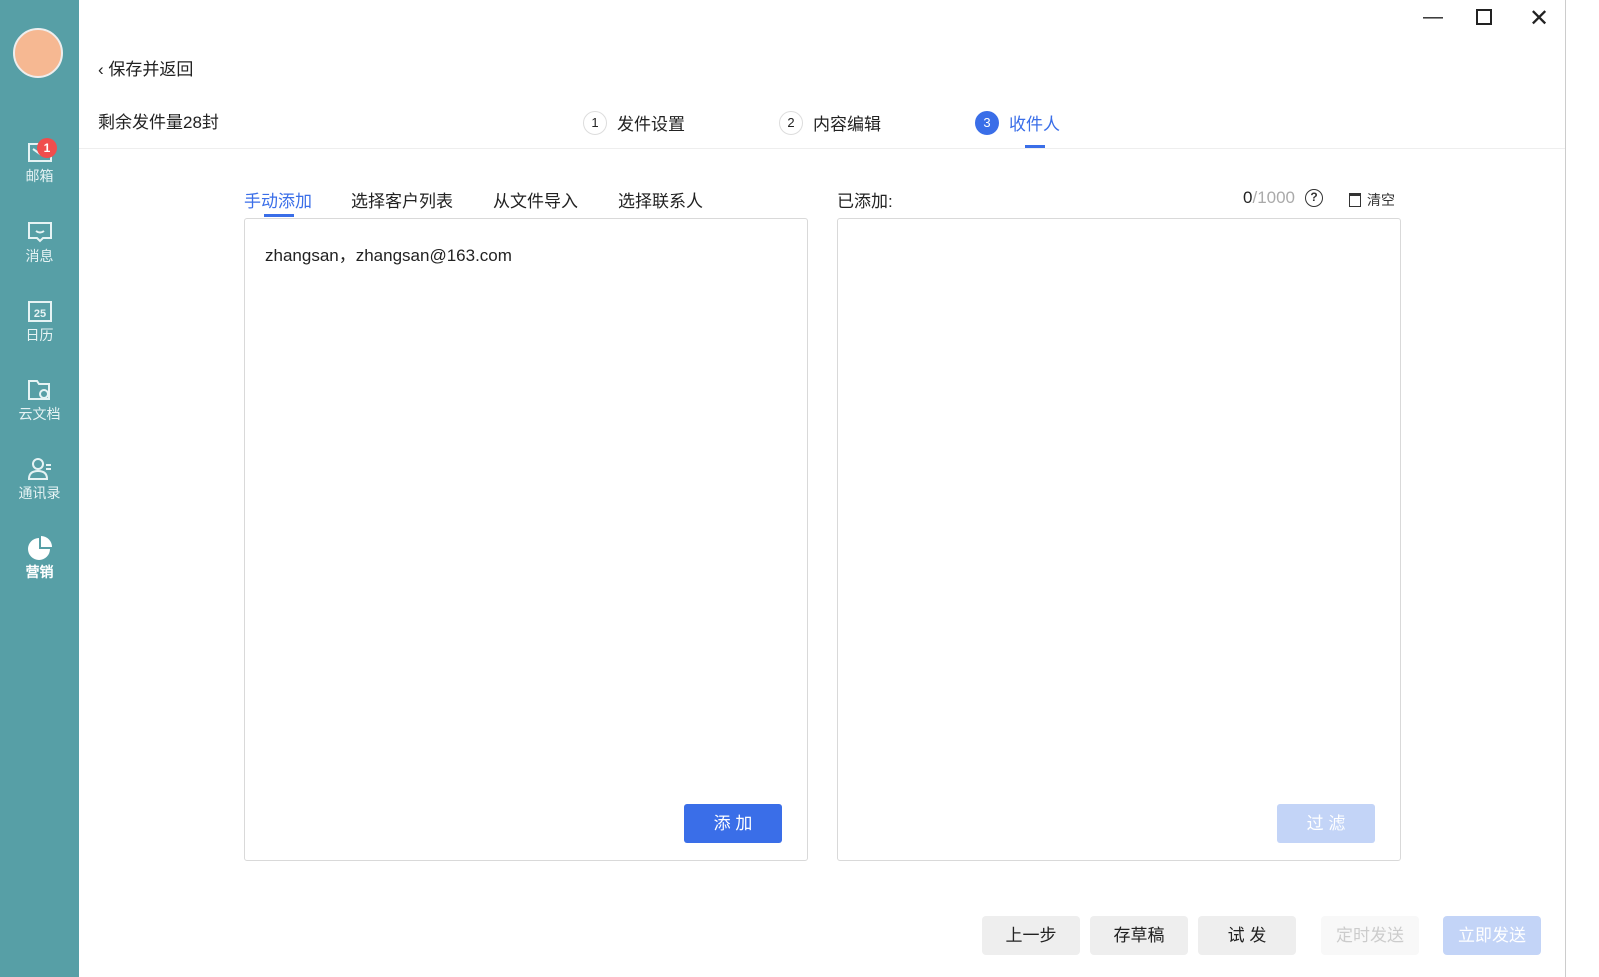 The height and width of the screenshot is (977, 1599). What do you see at coordinates (1484, 17) in the screenshot?
I see `maximize-button` at bounding box center [1484, 17].